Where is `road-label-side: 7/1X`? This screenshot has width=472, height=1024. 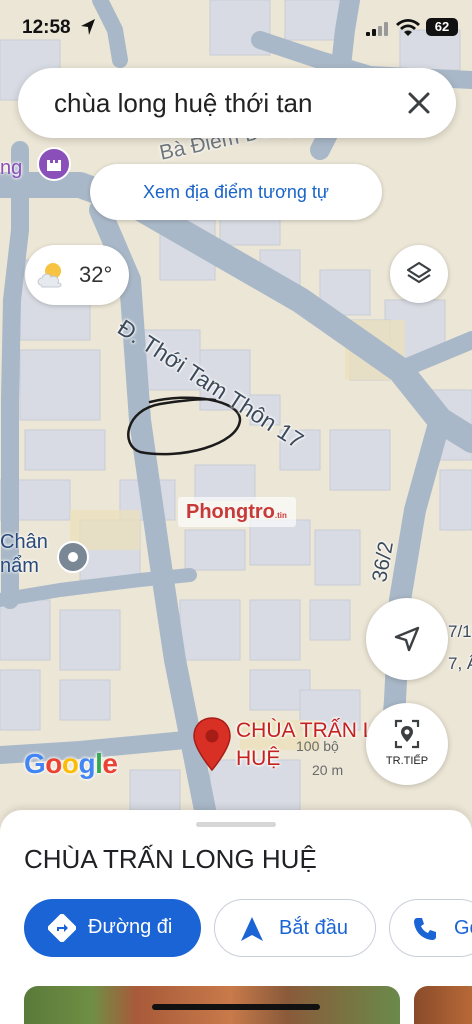 road-label-side: 7/1X is located at coordinates (460, 631).